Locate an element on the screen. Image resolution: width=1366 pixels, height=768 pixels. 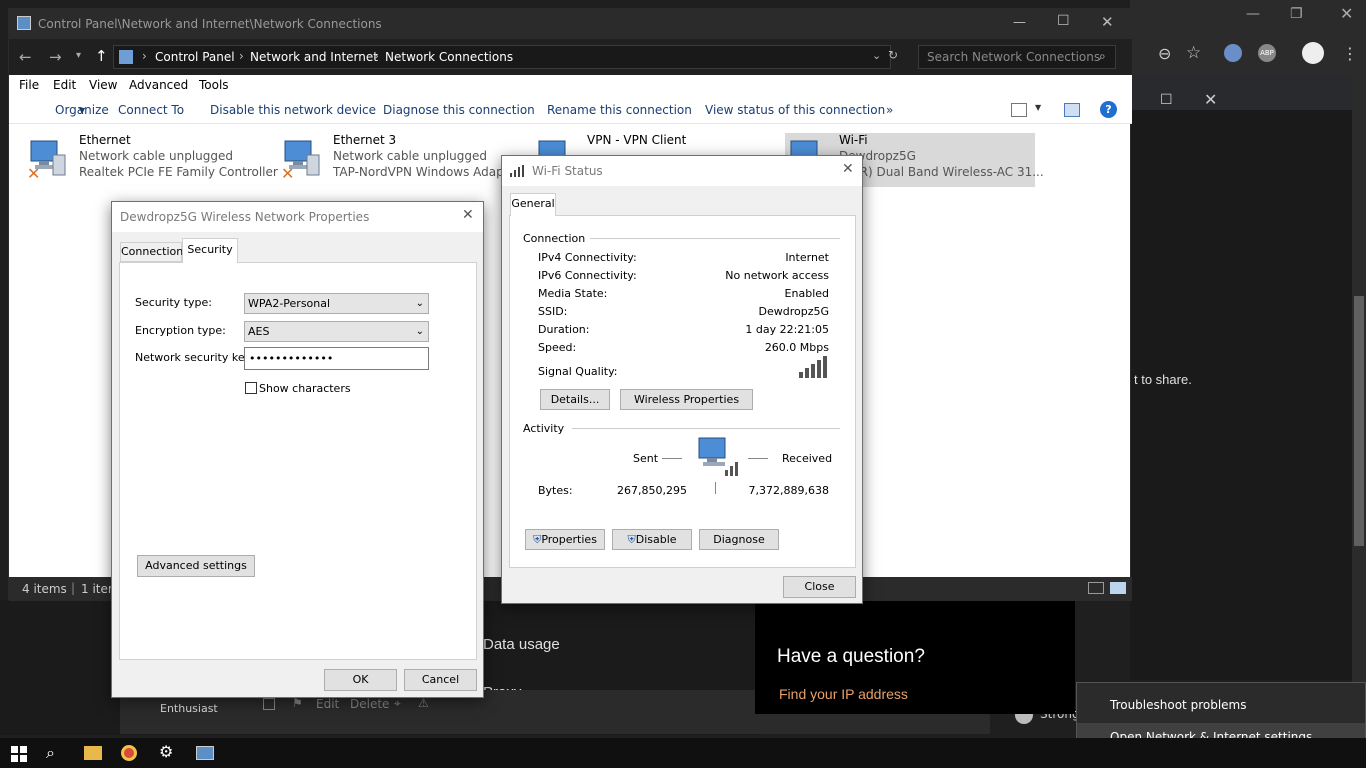
breadcrumb-network-connections: Network Connections is located at coordinates (449, 57).